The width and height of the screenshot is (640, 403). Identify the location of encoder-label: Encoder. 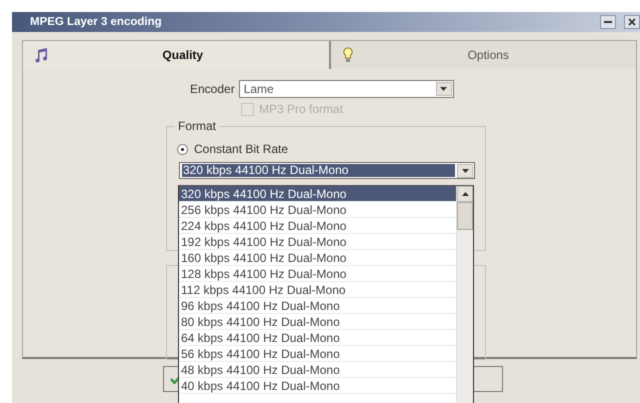
(212, 89).